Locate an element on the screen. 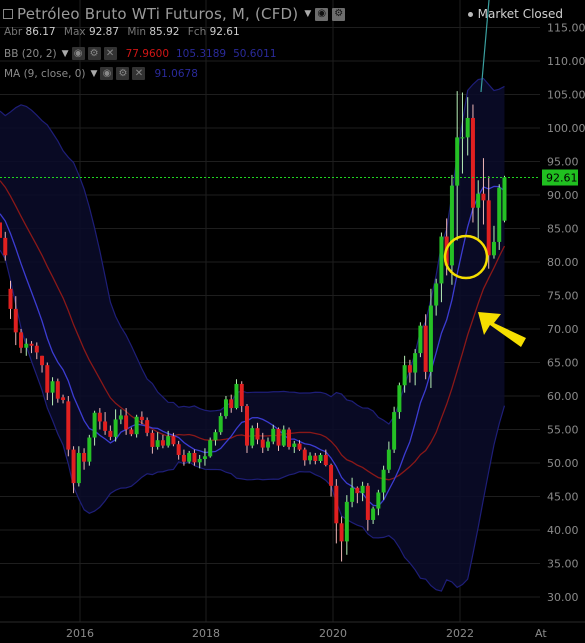  symbol-title: Petróleo Bruto WTi Futuros, M, (CFD) is located at coordinates (157, 14).